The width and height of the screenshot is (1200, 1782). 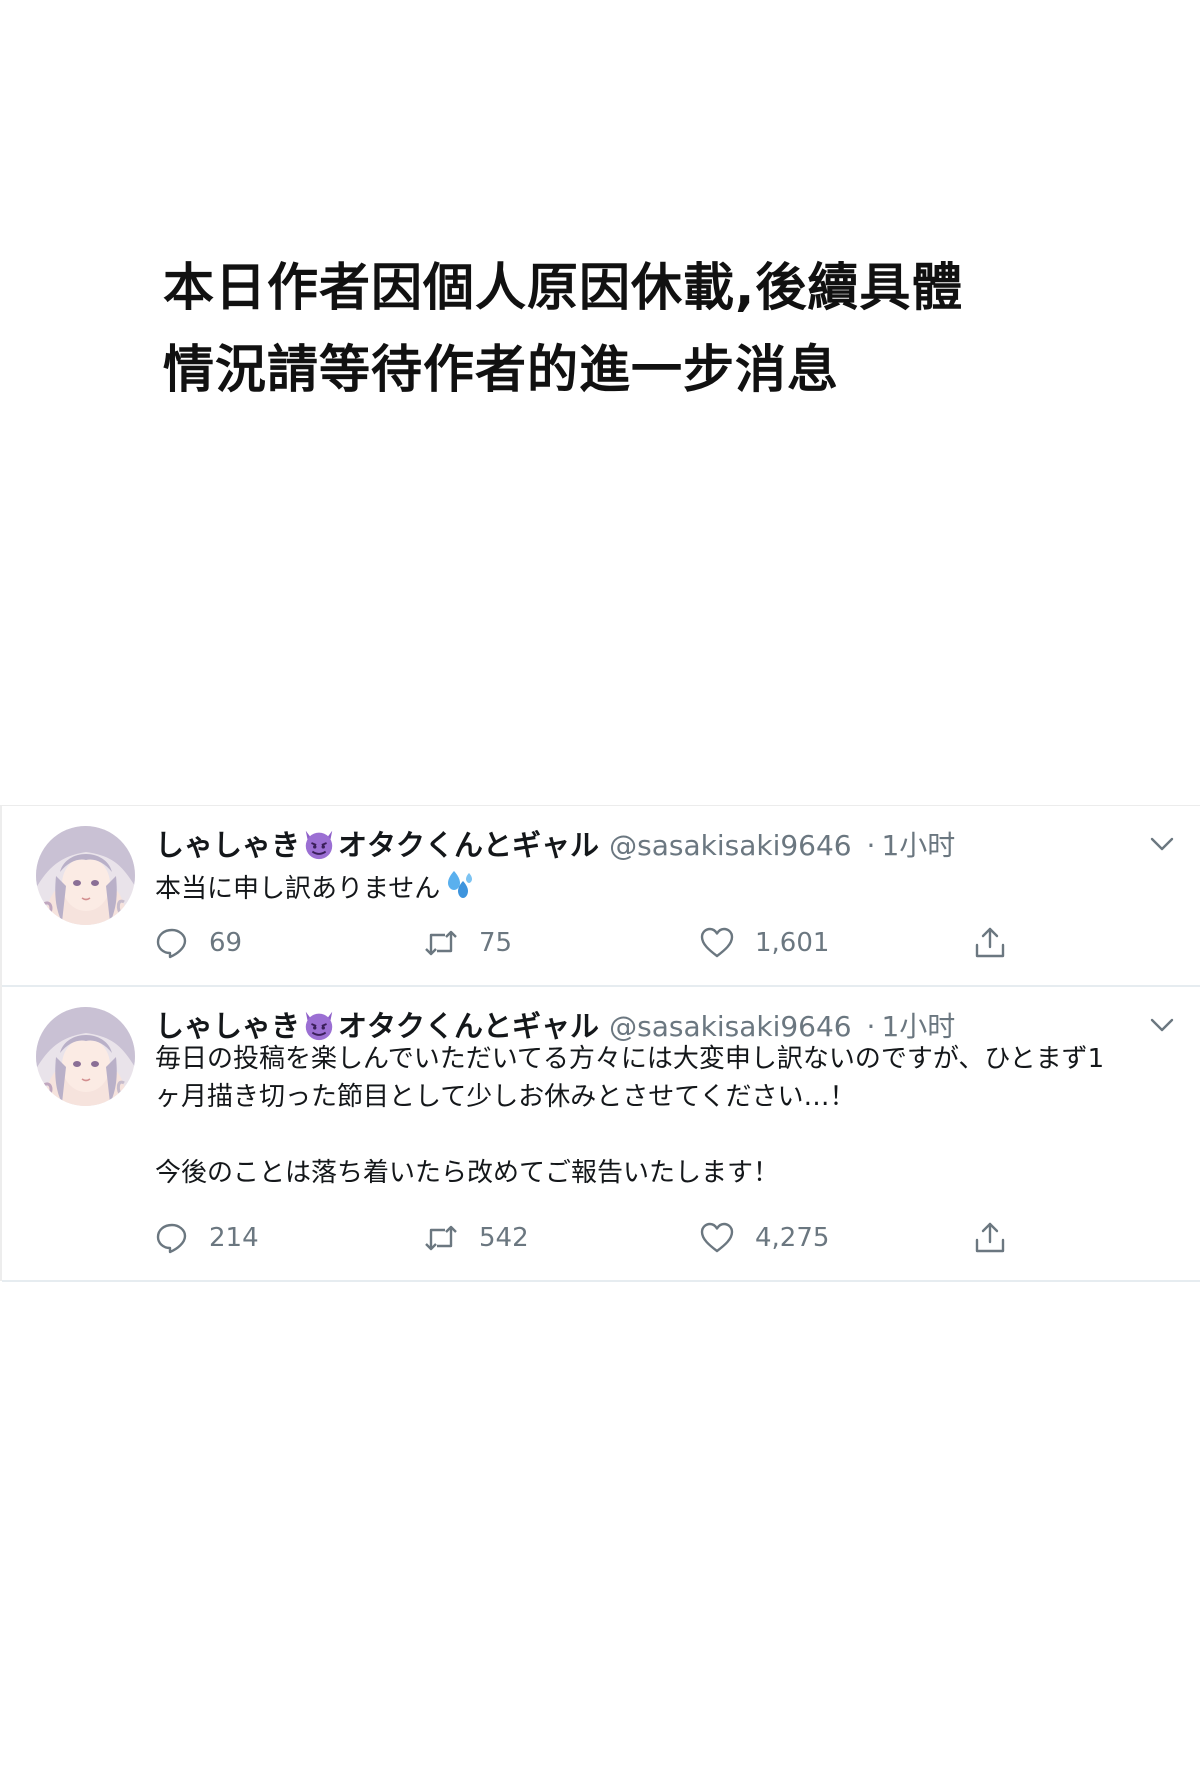 I want to click on retweet-button: 542, so click(x=476, y=1238).